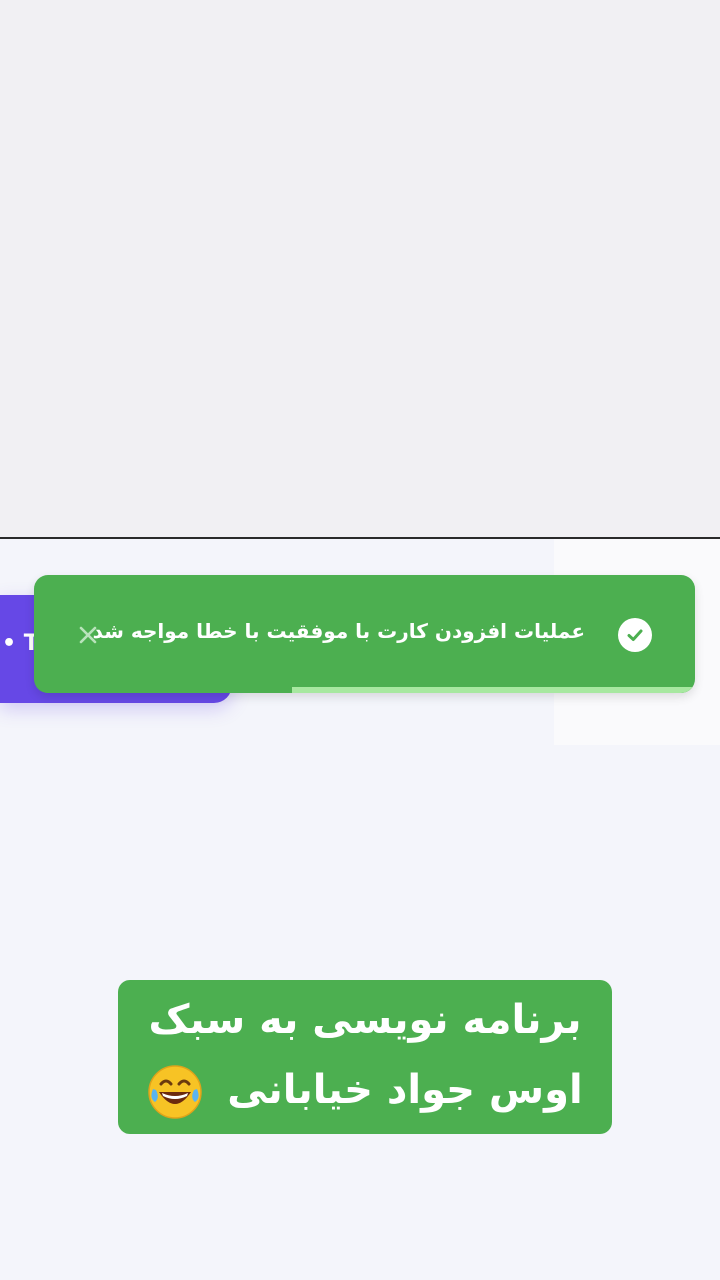 The width and height of the screenshot is (720, 1280). What do you see at coordinates (175, 1092) in the screenshot?
I see `laughing-tears-emoji-icon` at bounding box center [175, 1092].